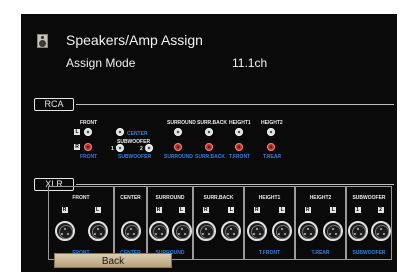 The image size is (411, 277). Describe the element at coordinates (97, 210) in the screenshot. I see `xlr-front-mark-2: L` at that location.